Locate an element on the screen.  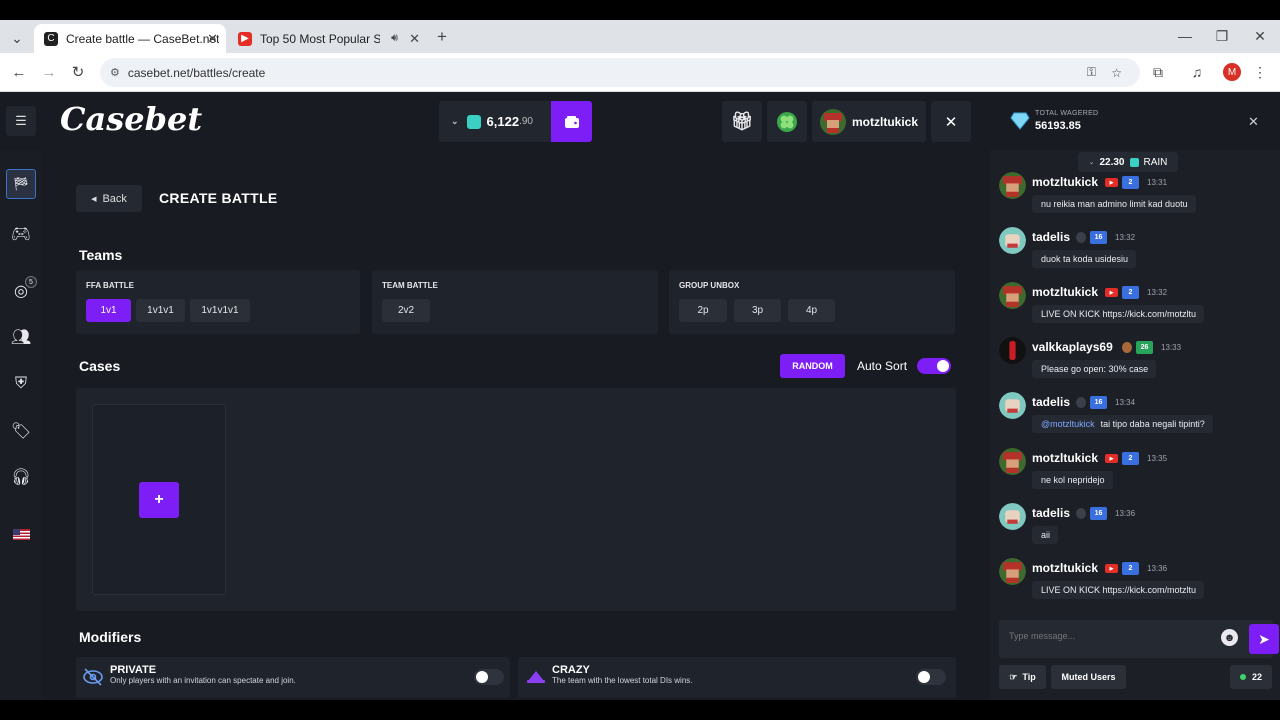
mode-1v1v1v1-button: 1v1v1v1 is located at coordinates (220, 310).